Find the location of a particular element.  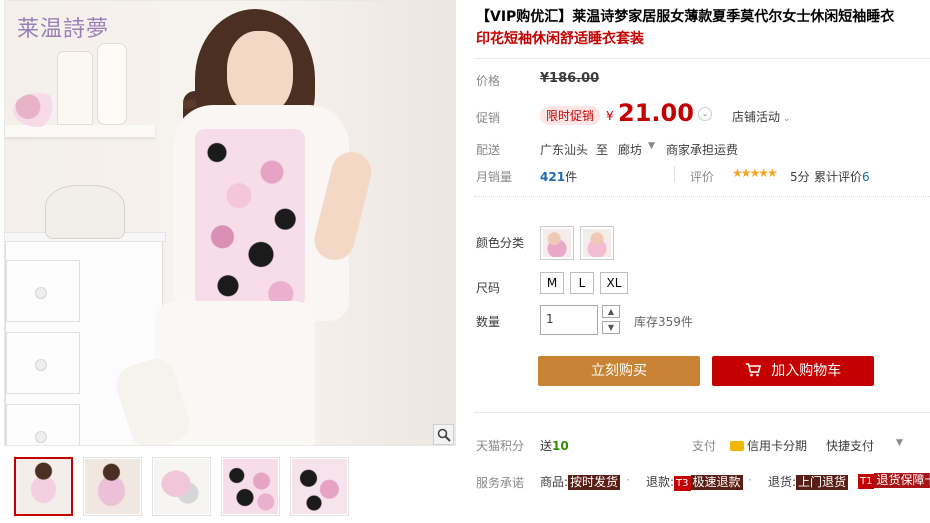

points-amount: 10 is located at coordinates (560, 446).